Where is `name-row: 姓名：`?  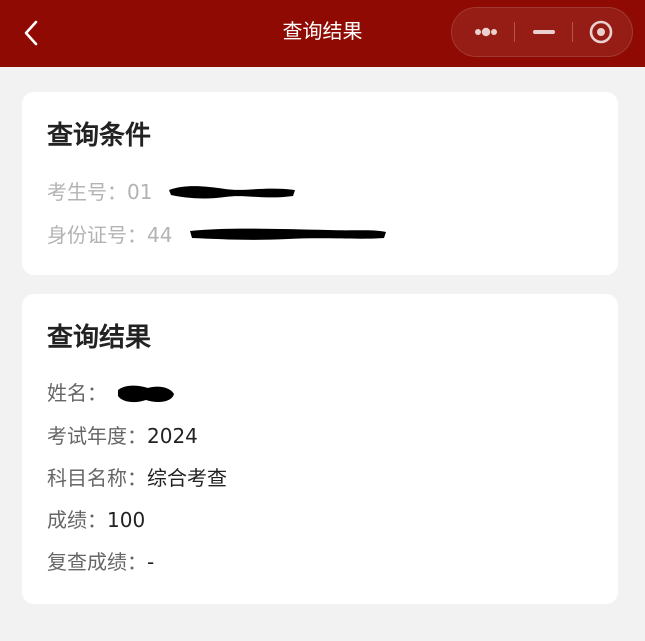 name-row: 姓名： is located at coordinates (77, 393).